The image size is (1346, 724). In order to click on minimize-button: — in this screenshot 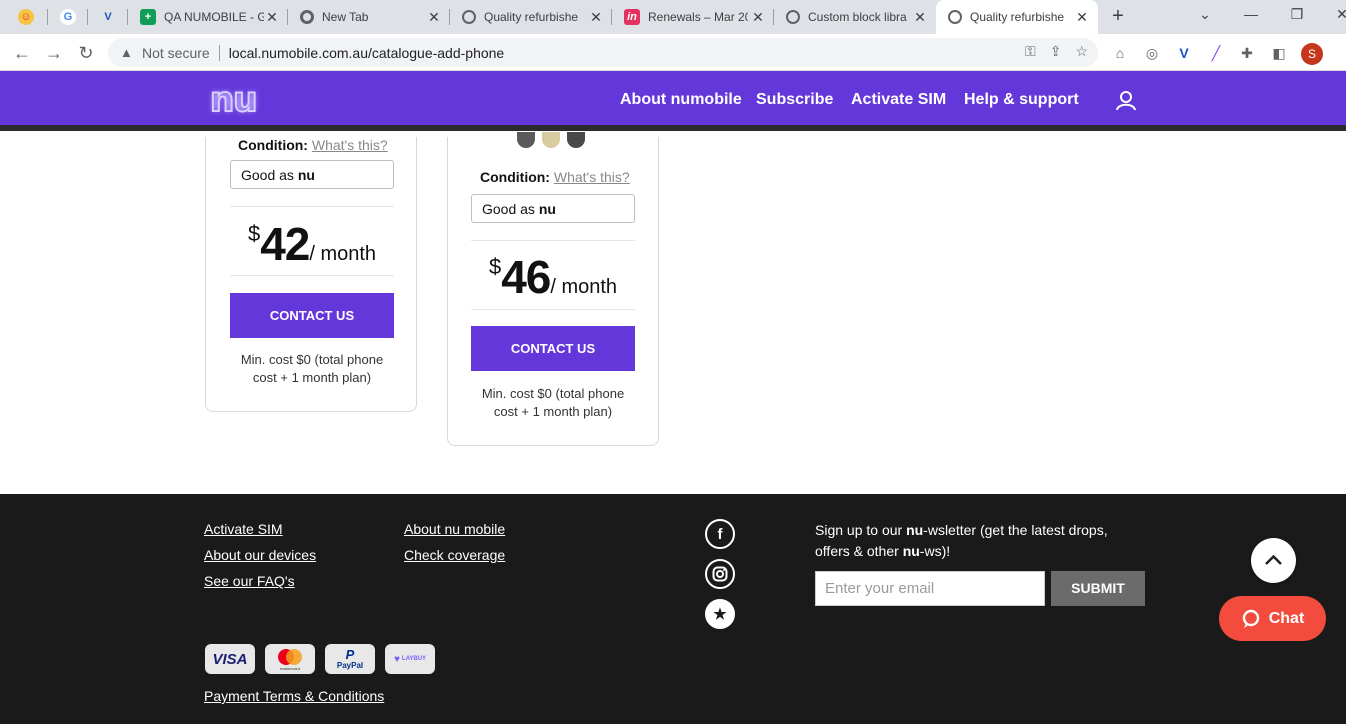, I will do `click(1251, 17)`.